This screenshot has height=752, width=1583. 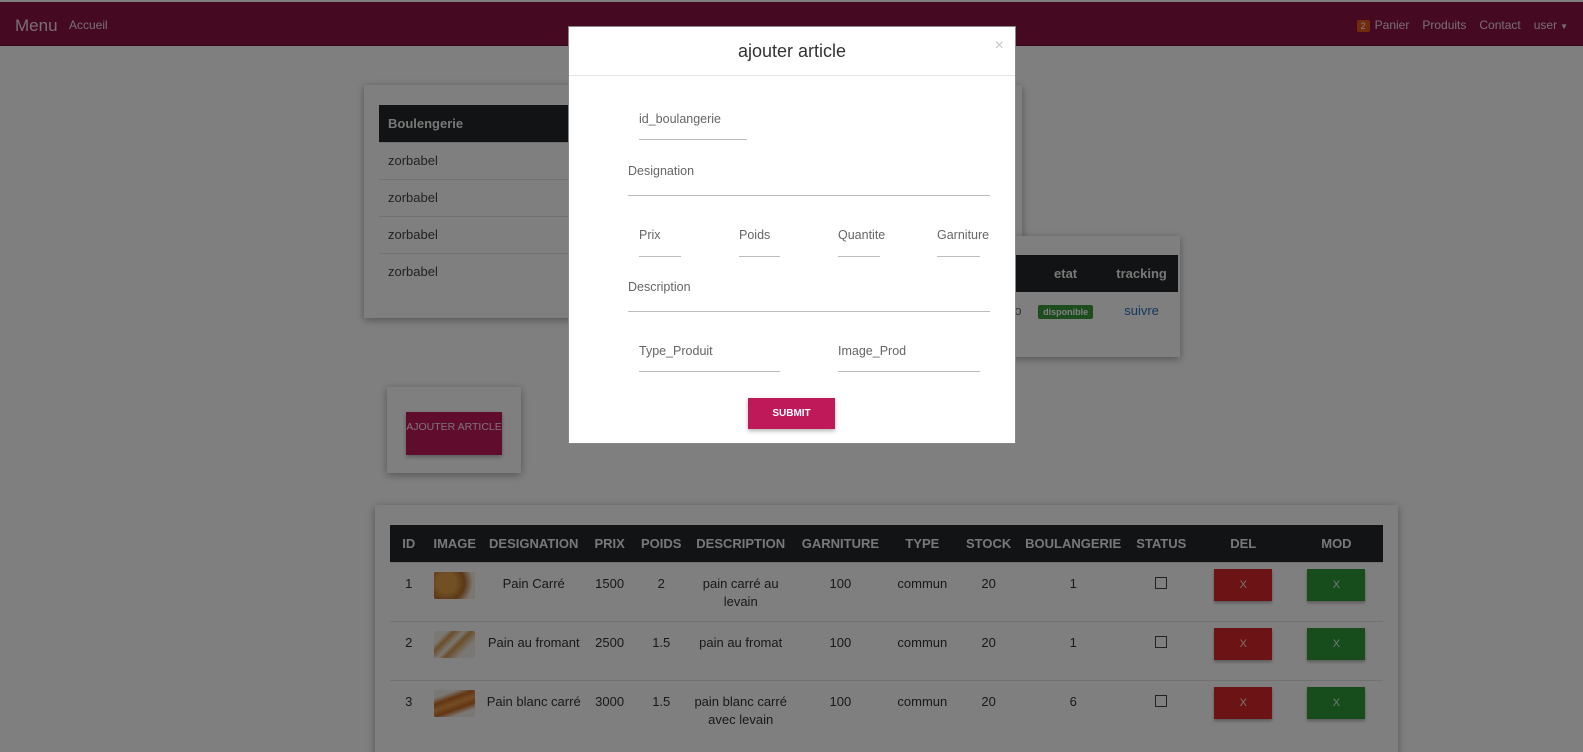 What do you see at coordinates (809, 180) in the screenshot?
I see `designation-field: Designation` at bounding box center [809, 180].